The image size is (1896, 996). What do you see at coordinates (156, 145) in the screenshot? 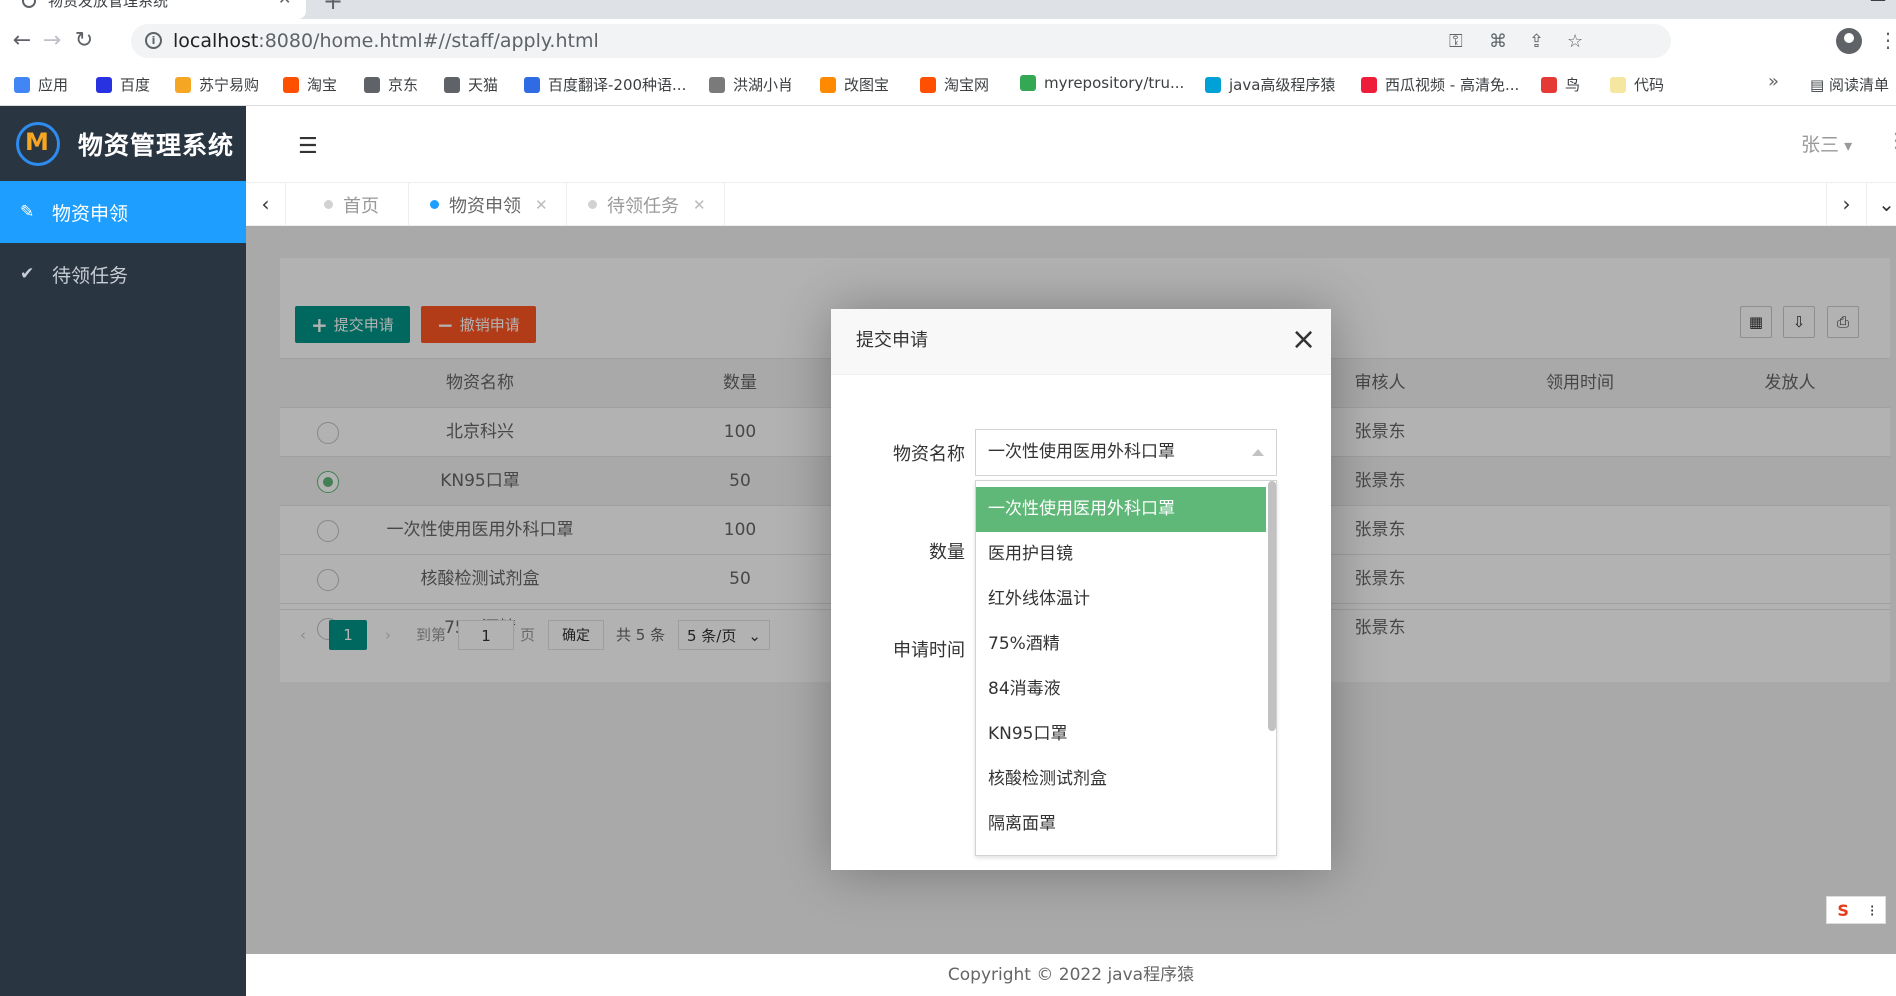
I see `app-title: 物资管理系统` at bounding box center [156, 145].